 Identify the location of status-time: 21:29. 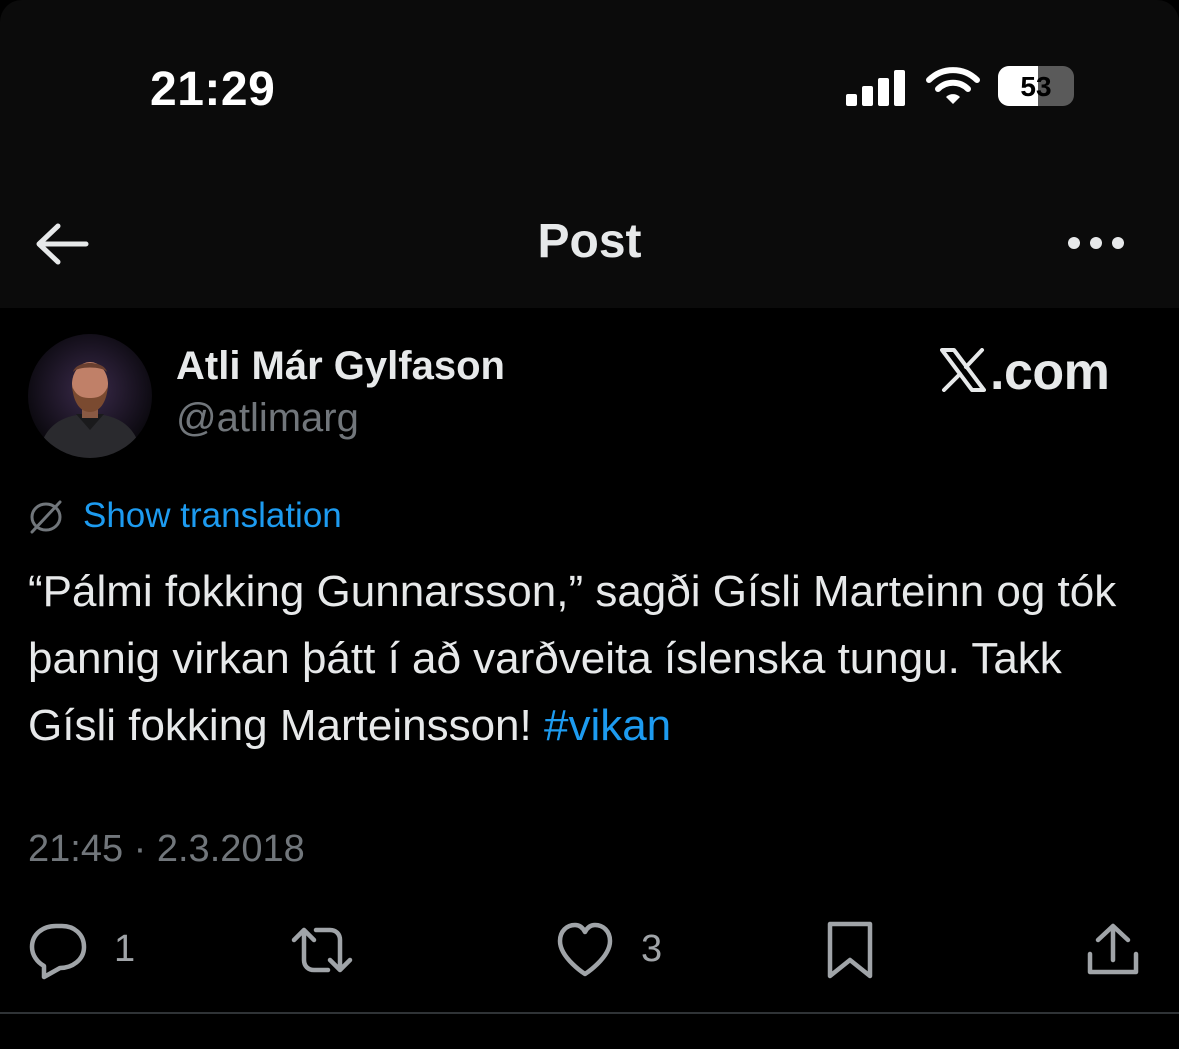
(213, 89).